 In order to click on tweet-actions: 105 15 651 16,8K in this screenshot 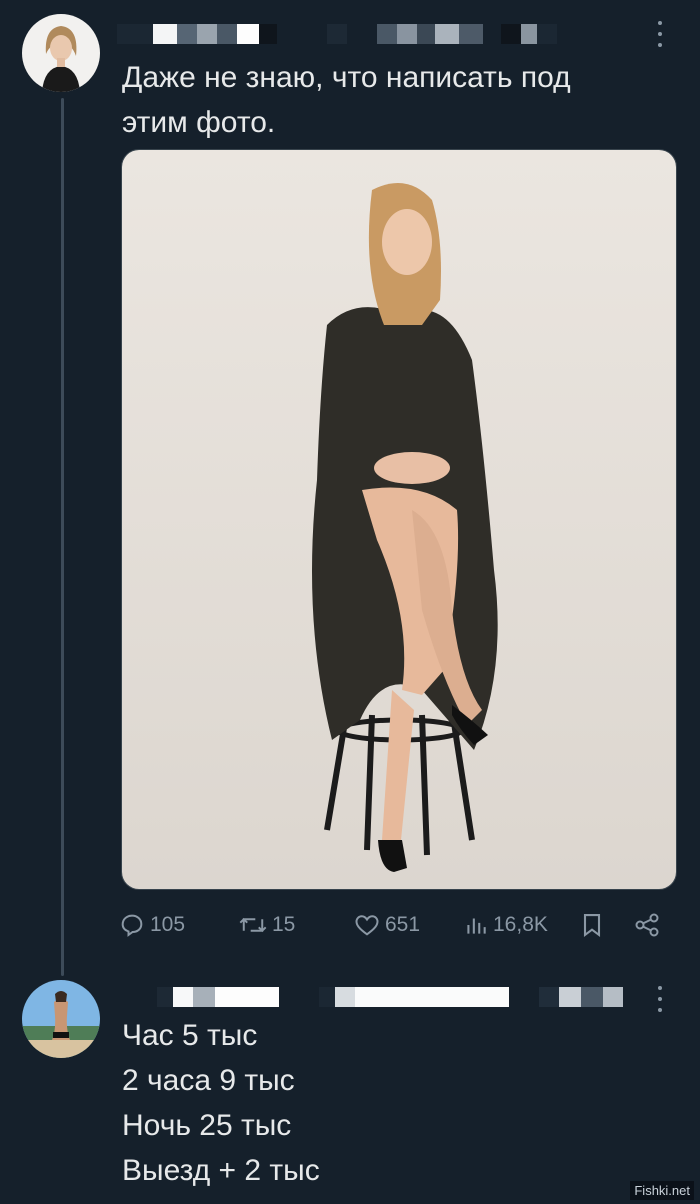, I will do `click(393, 925)`.